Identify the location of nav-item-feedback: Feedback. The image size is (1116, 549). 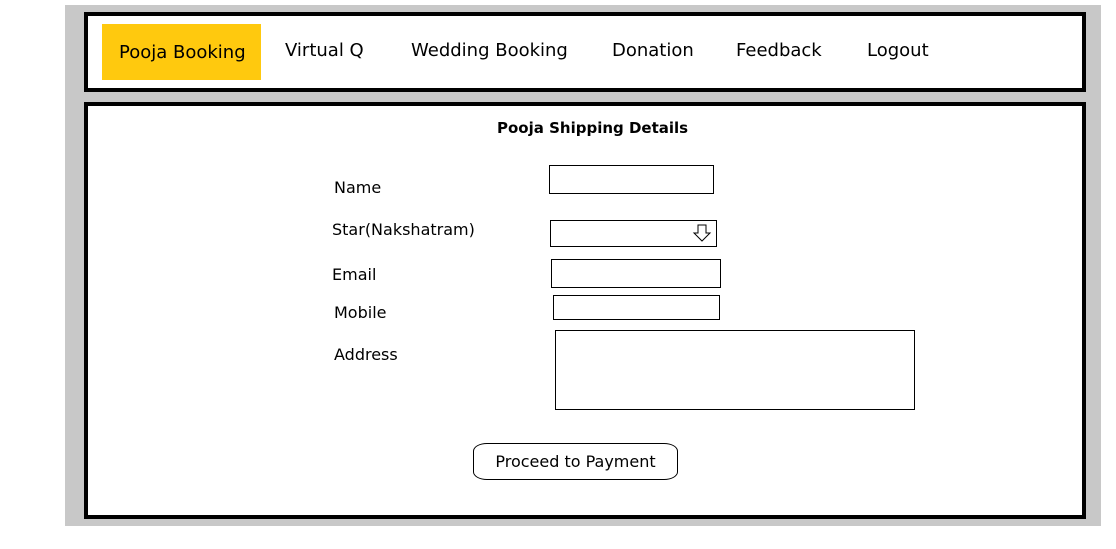
(779, 51).